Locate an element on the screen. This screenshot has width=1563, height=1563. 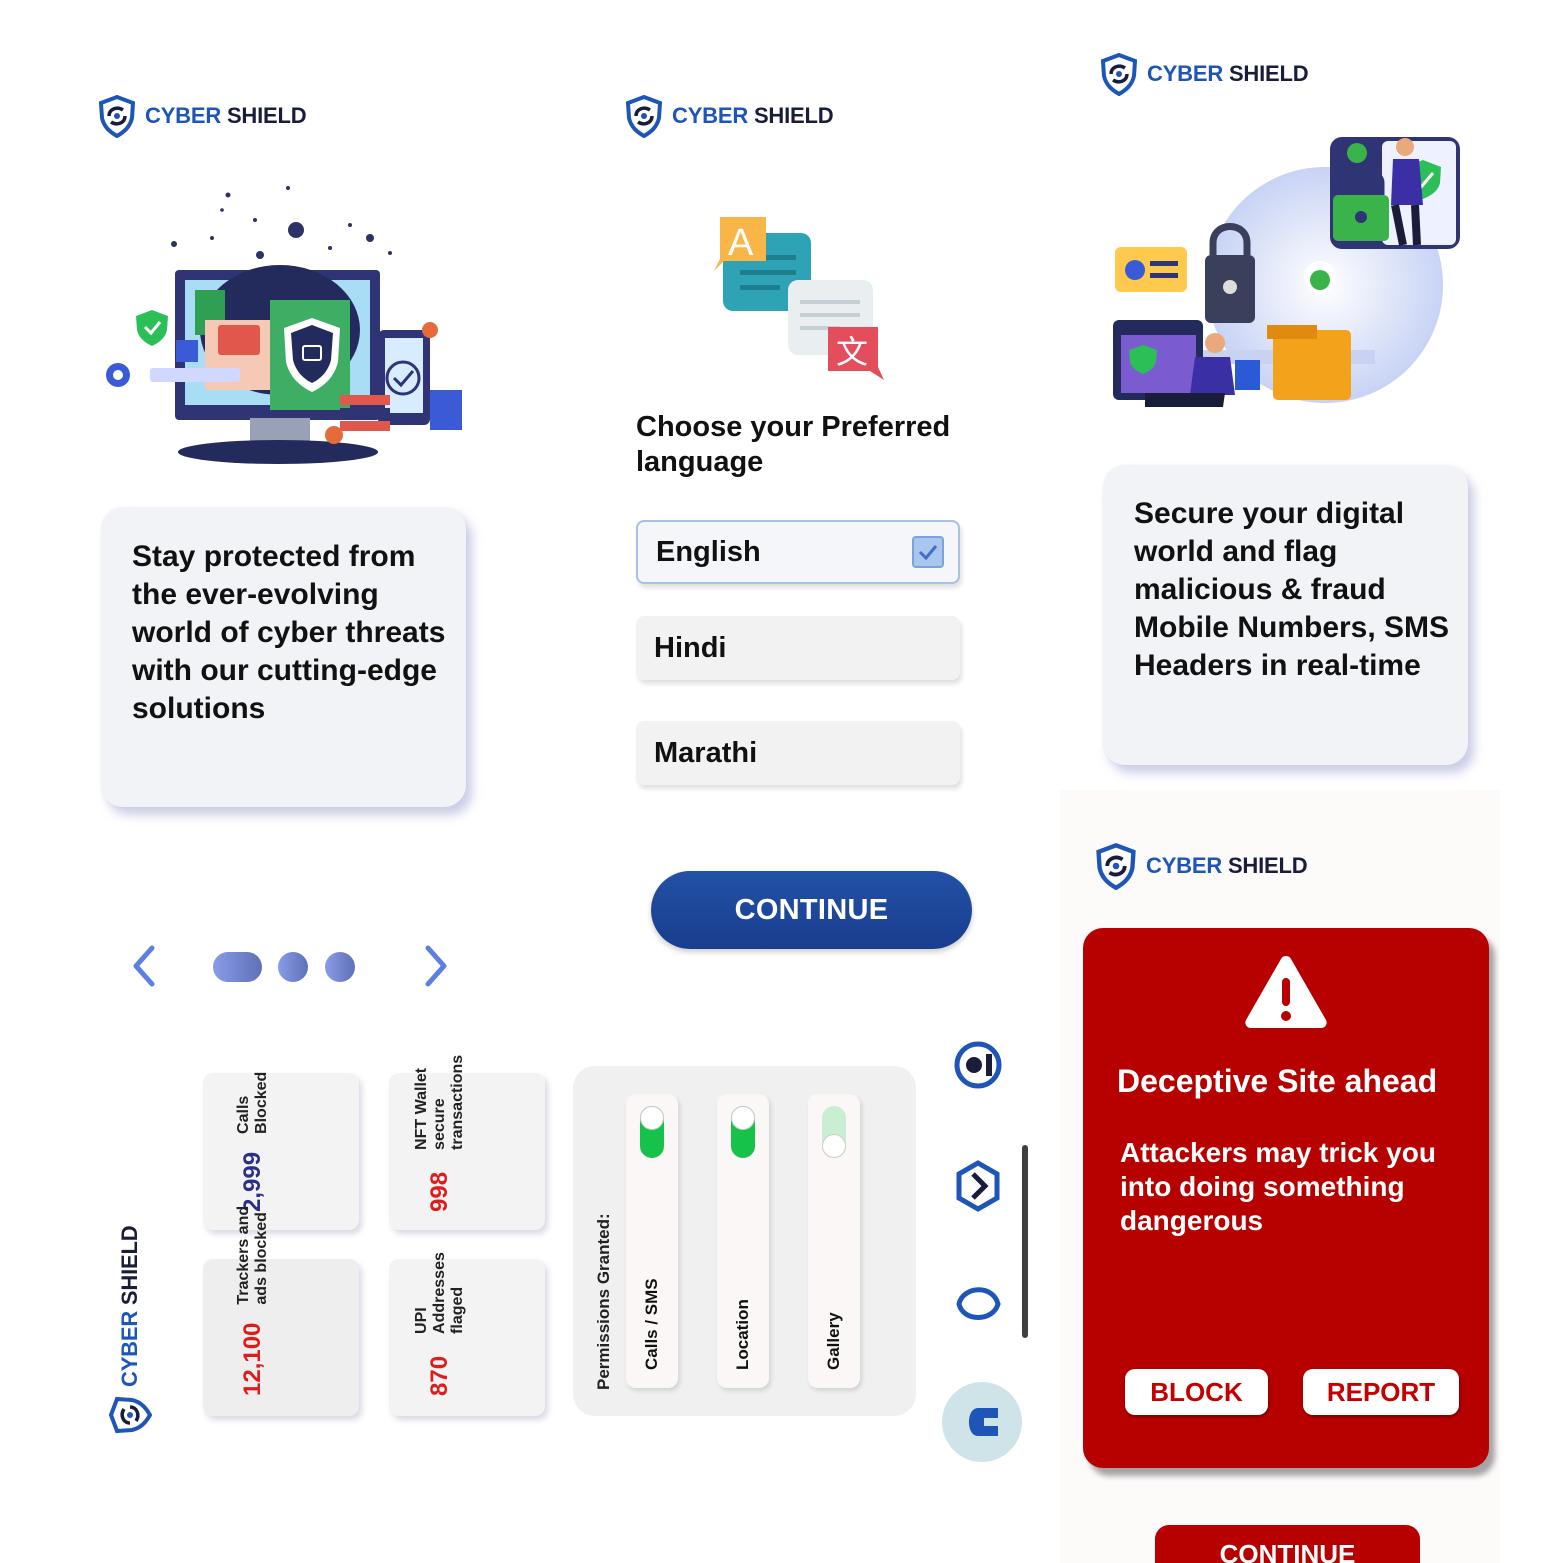
ring-nav-icon is located at coordinates (978, 1065).